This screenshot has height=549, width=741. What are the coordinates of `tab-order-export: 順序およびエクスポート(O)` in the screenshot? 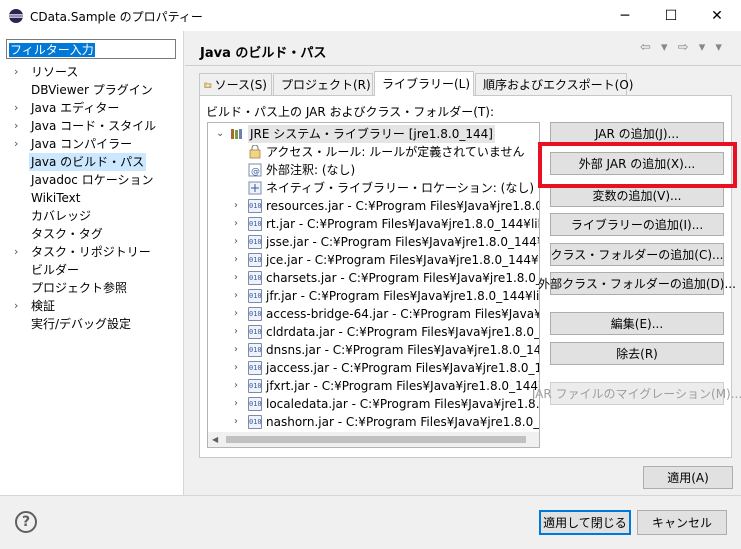 It's located at (554, 84).